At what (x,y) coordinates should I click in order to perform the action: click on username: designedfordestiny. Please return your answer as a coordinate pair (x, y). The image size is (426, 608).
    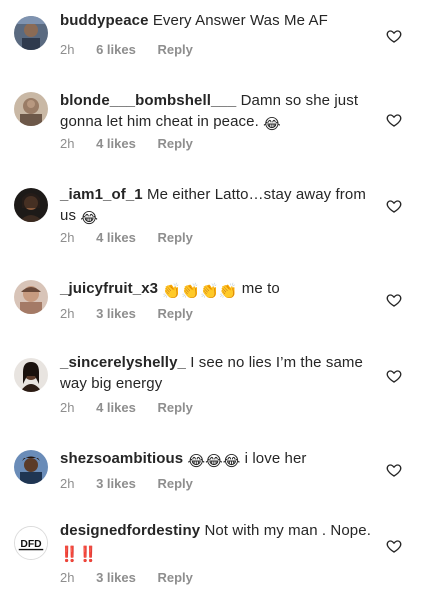
    Looking at the image, I should click on (130, 530).